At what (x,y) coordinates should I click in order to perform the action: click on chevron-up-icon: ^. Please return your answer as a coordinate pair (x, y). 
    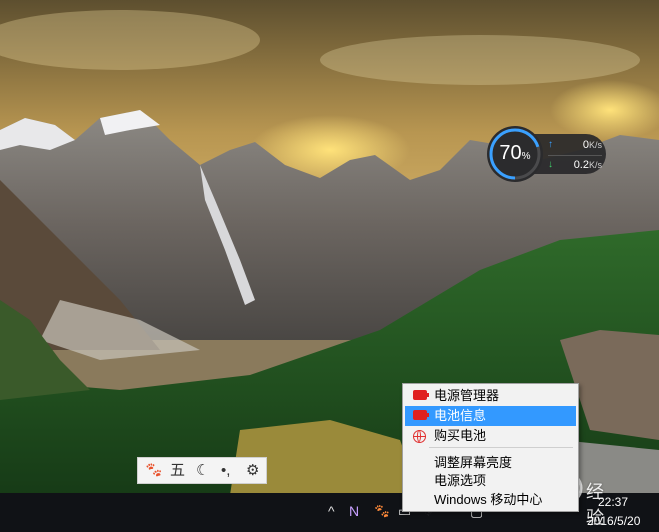
    Looking at the image, I should click on (331, 511).